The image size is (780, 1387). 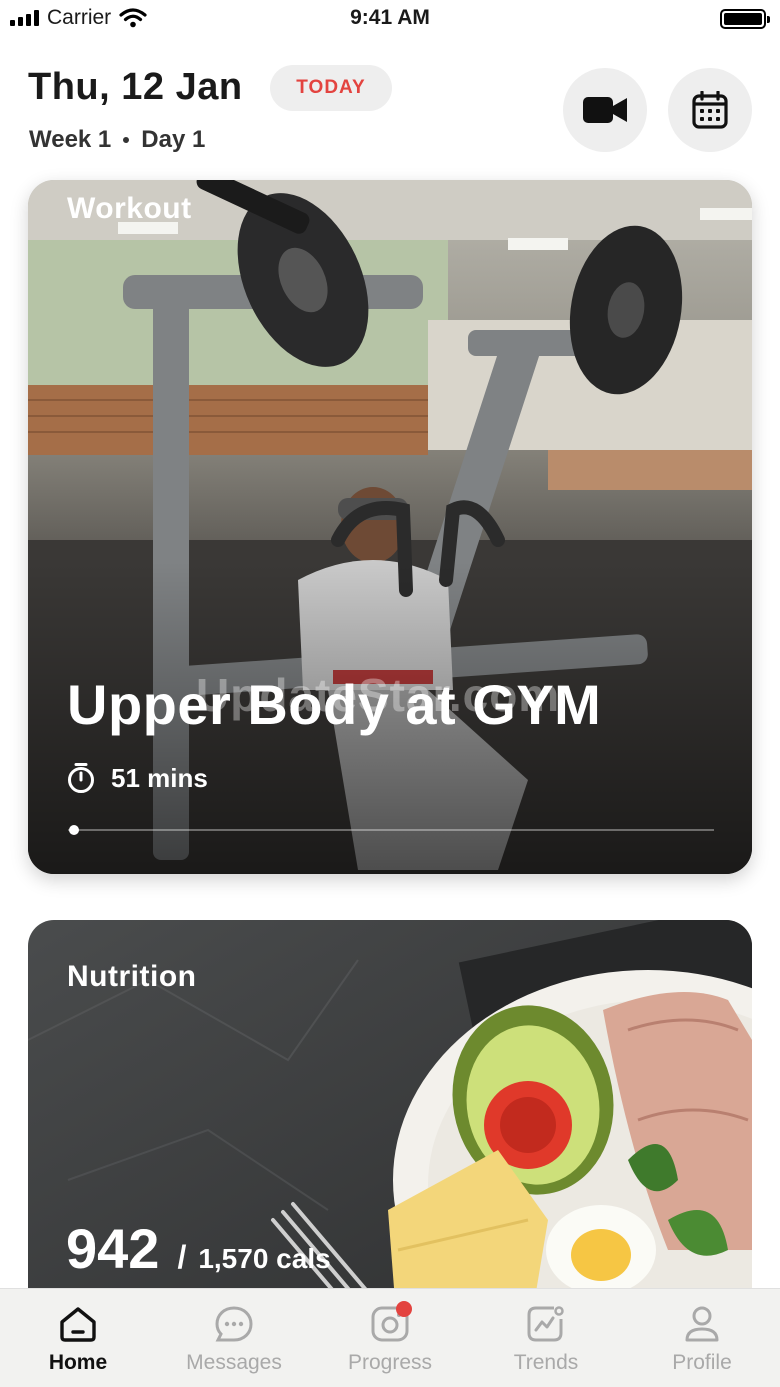 I want to click on workout-progress-bar, so click(x=391, y=830).